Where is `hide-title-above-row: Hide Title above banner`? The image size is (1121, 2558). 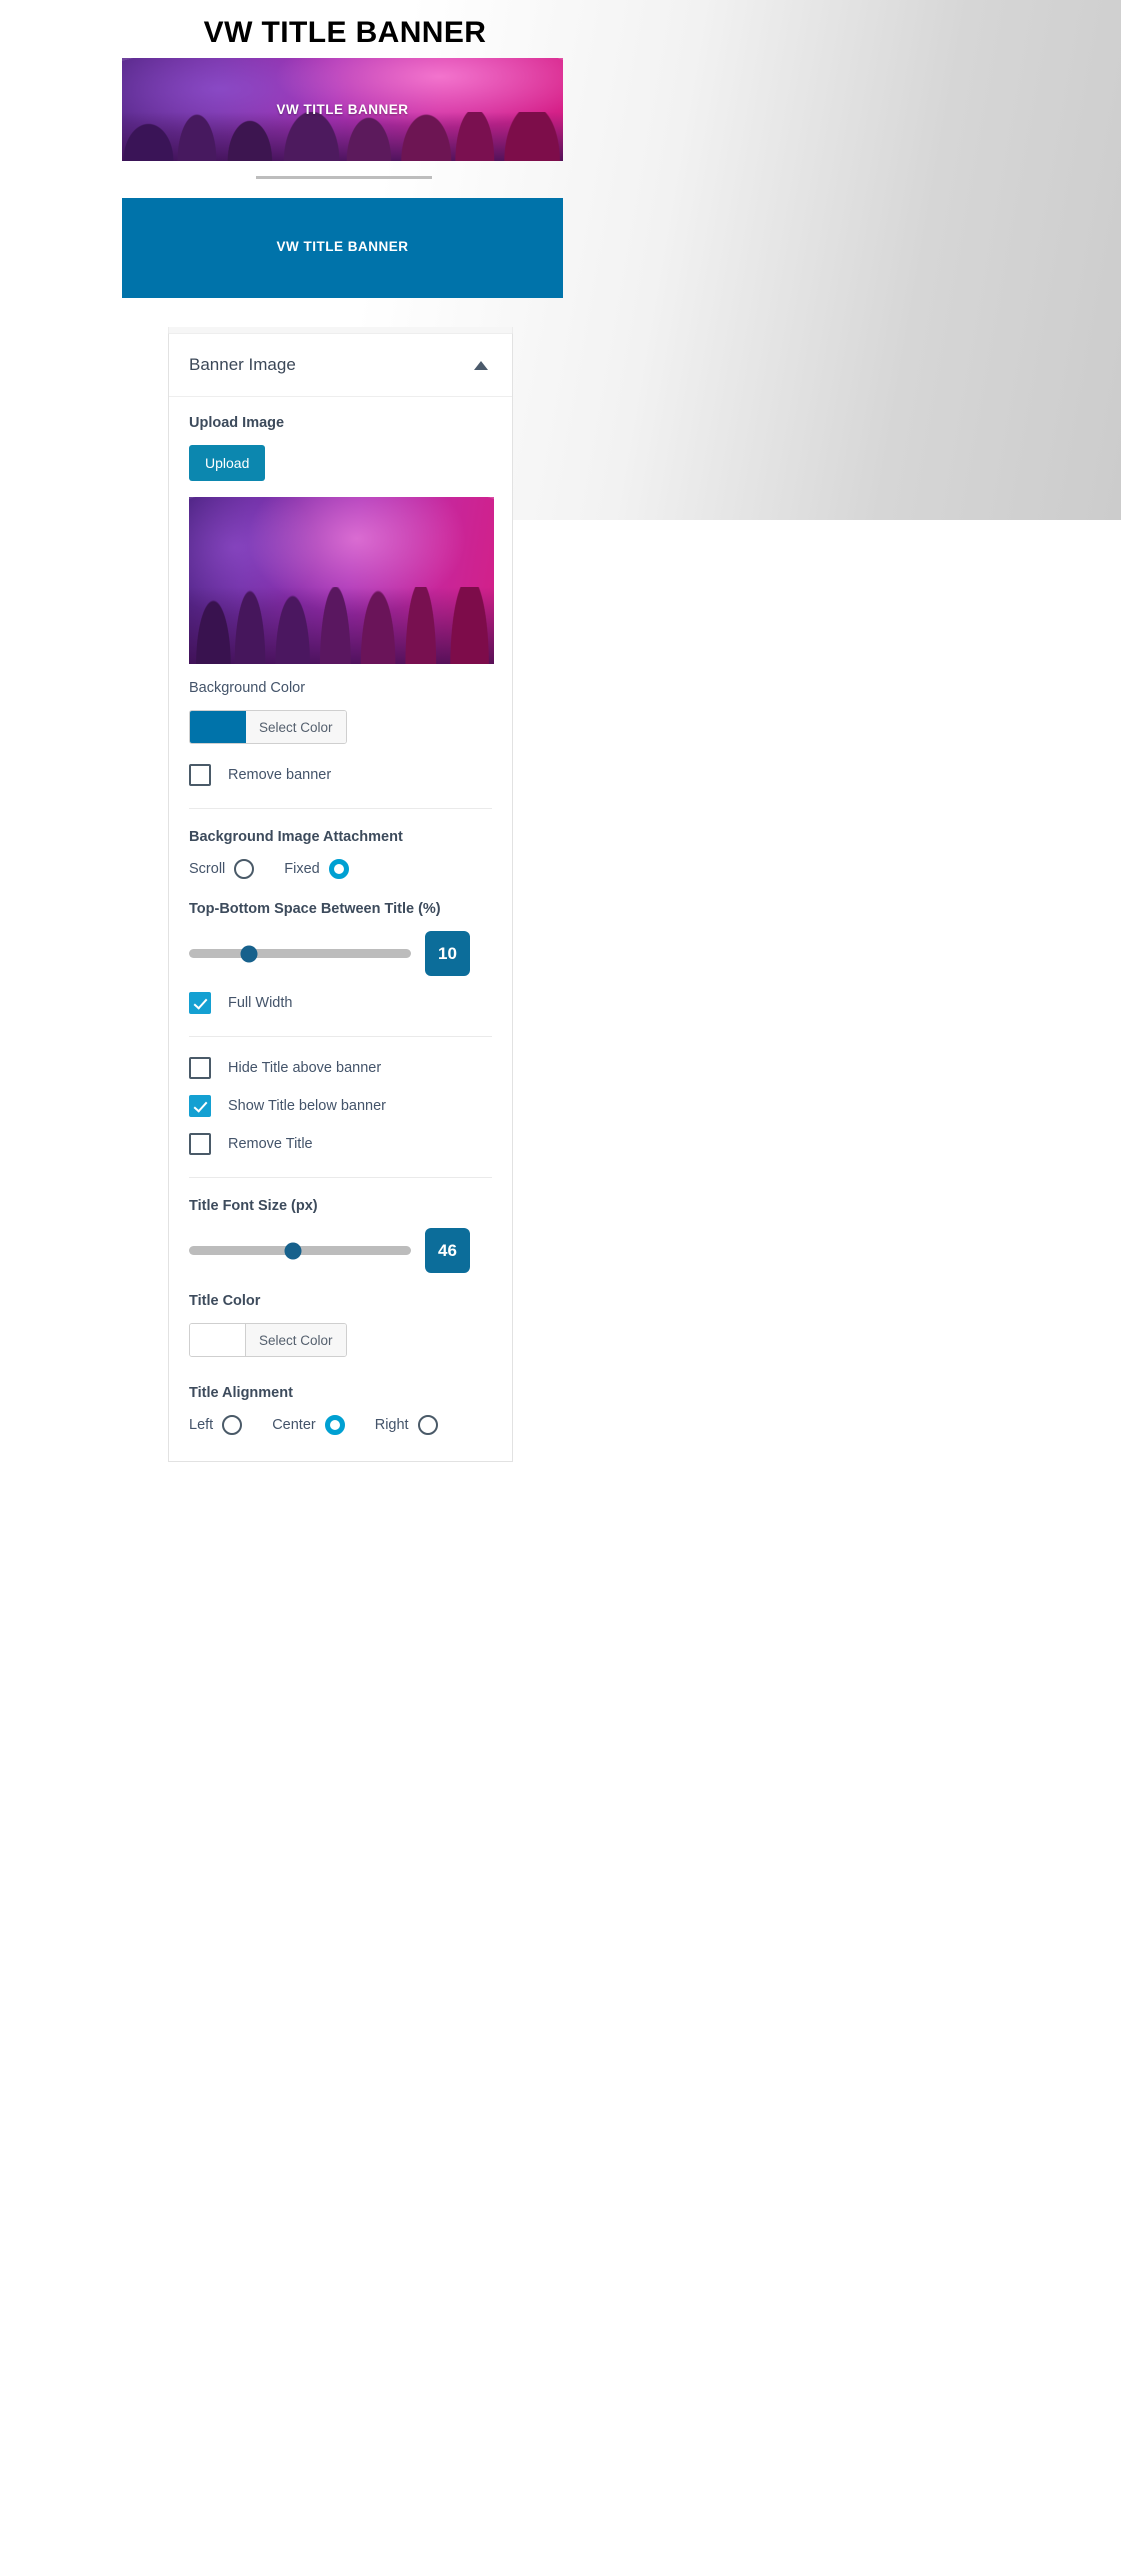
hide-title-above-row: Hide Title above banner is located at coordinates (340, 1068).